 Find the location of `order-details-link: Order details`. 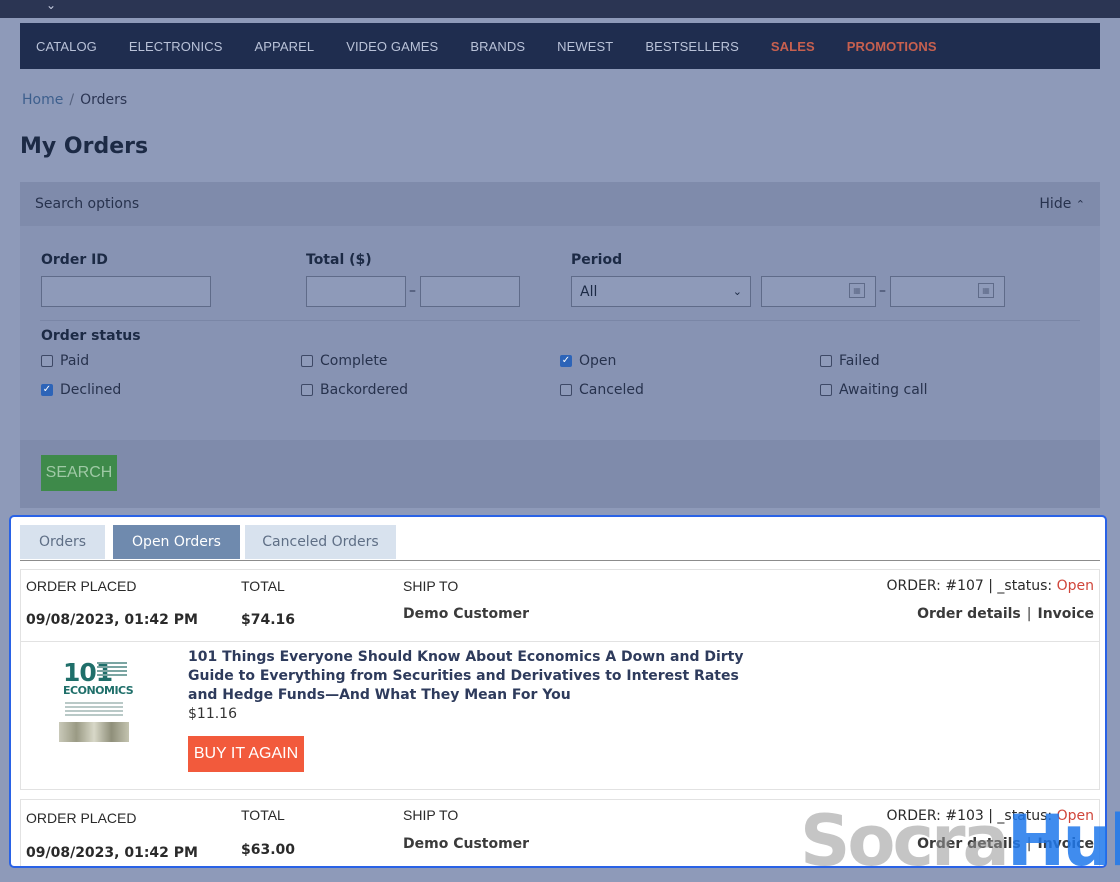

order-details-link: Order details is located at coordinates (969, 614).